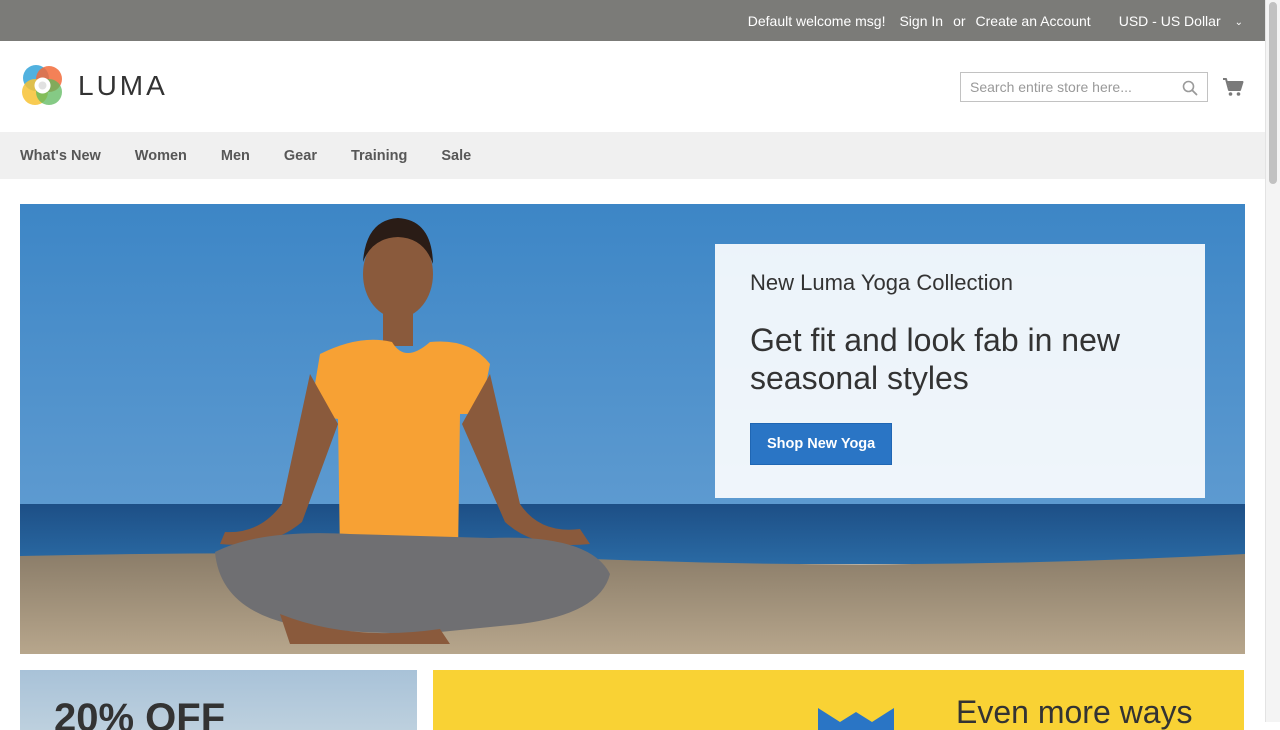 This screenshot has width=1280, height=730. Describe the element at coordinates (140, 713) in the screenshot. I see `promo-left-text: 20% OFF` at that location.